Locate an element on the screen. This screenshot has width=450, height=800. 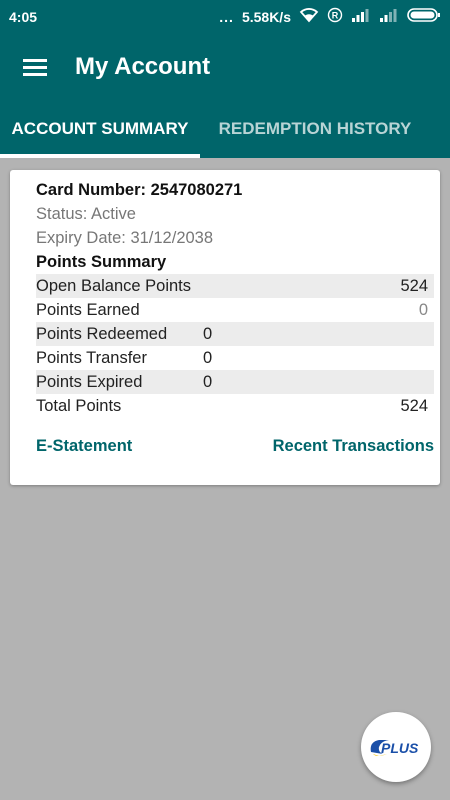
points-label: Points Expired is located at coordinates (89, 381).